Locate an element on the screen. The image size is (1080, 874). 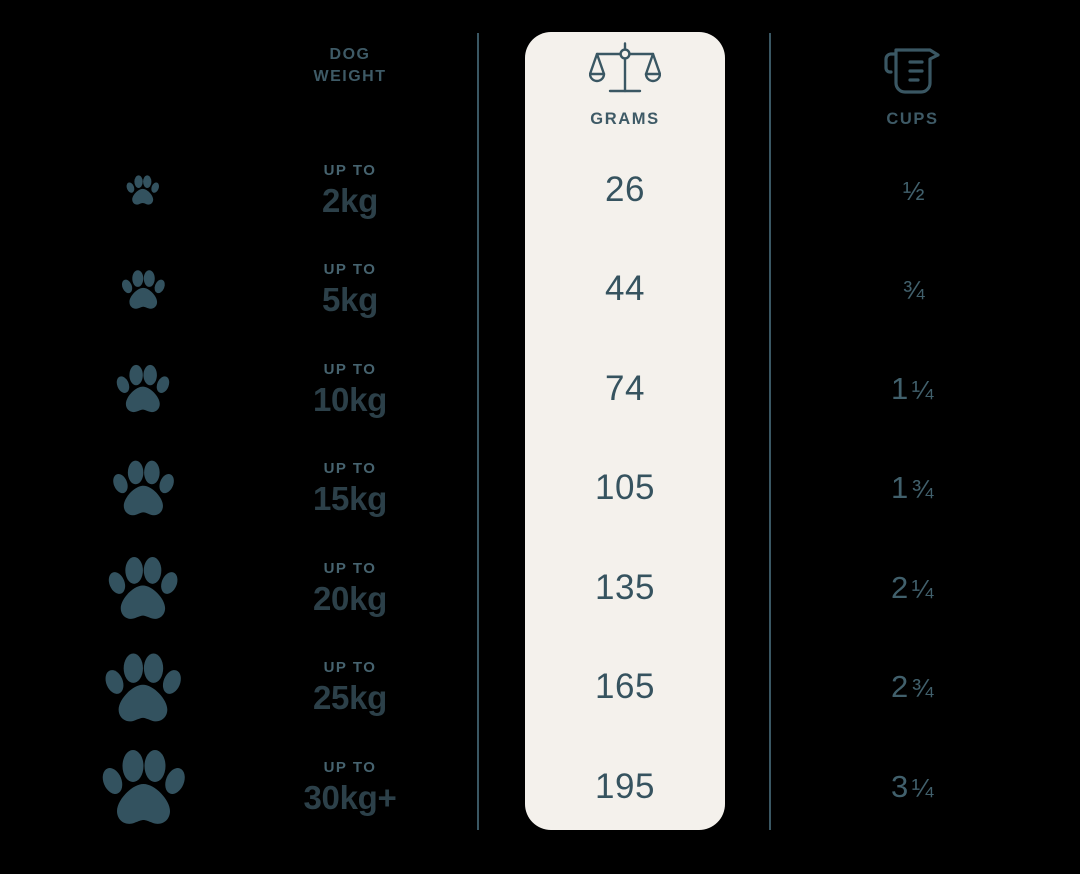
table-row: 1¾ is located at coordinates (912, 489).